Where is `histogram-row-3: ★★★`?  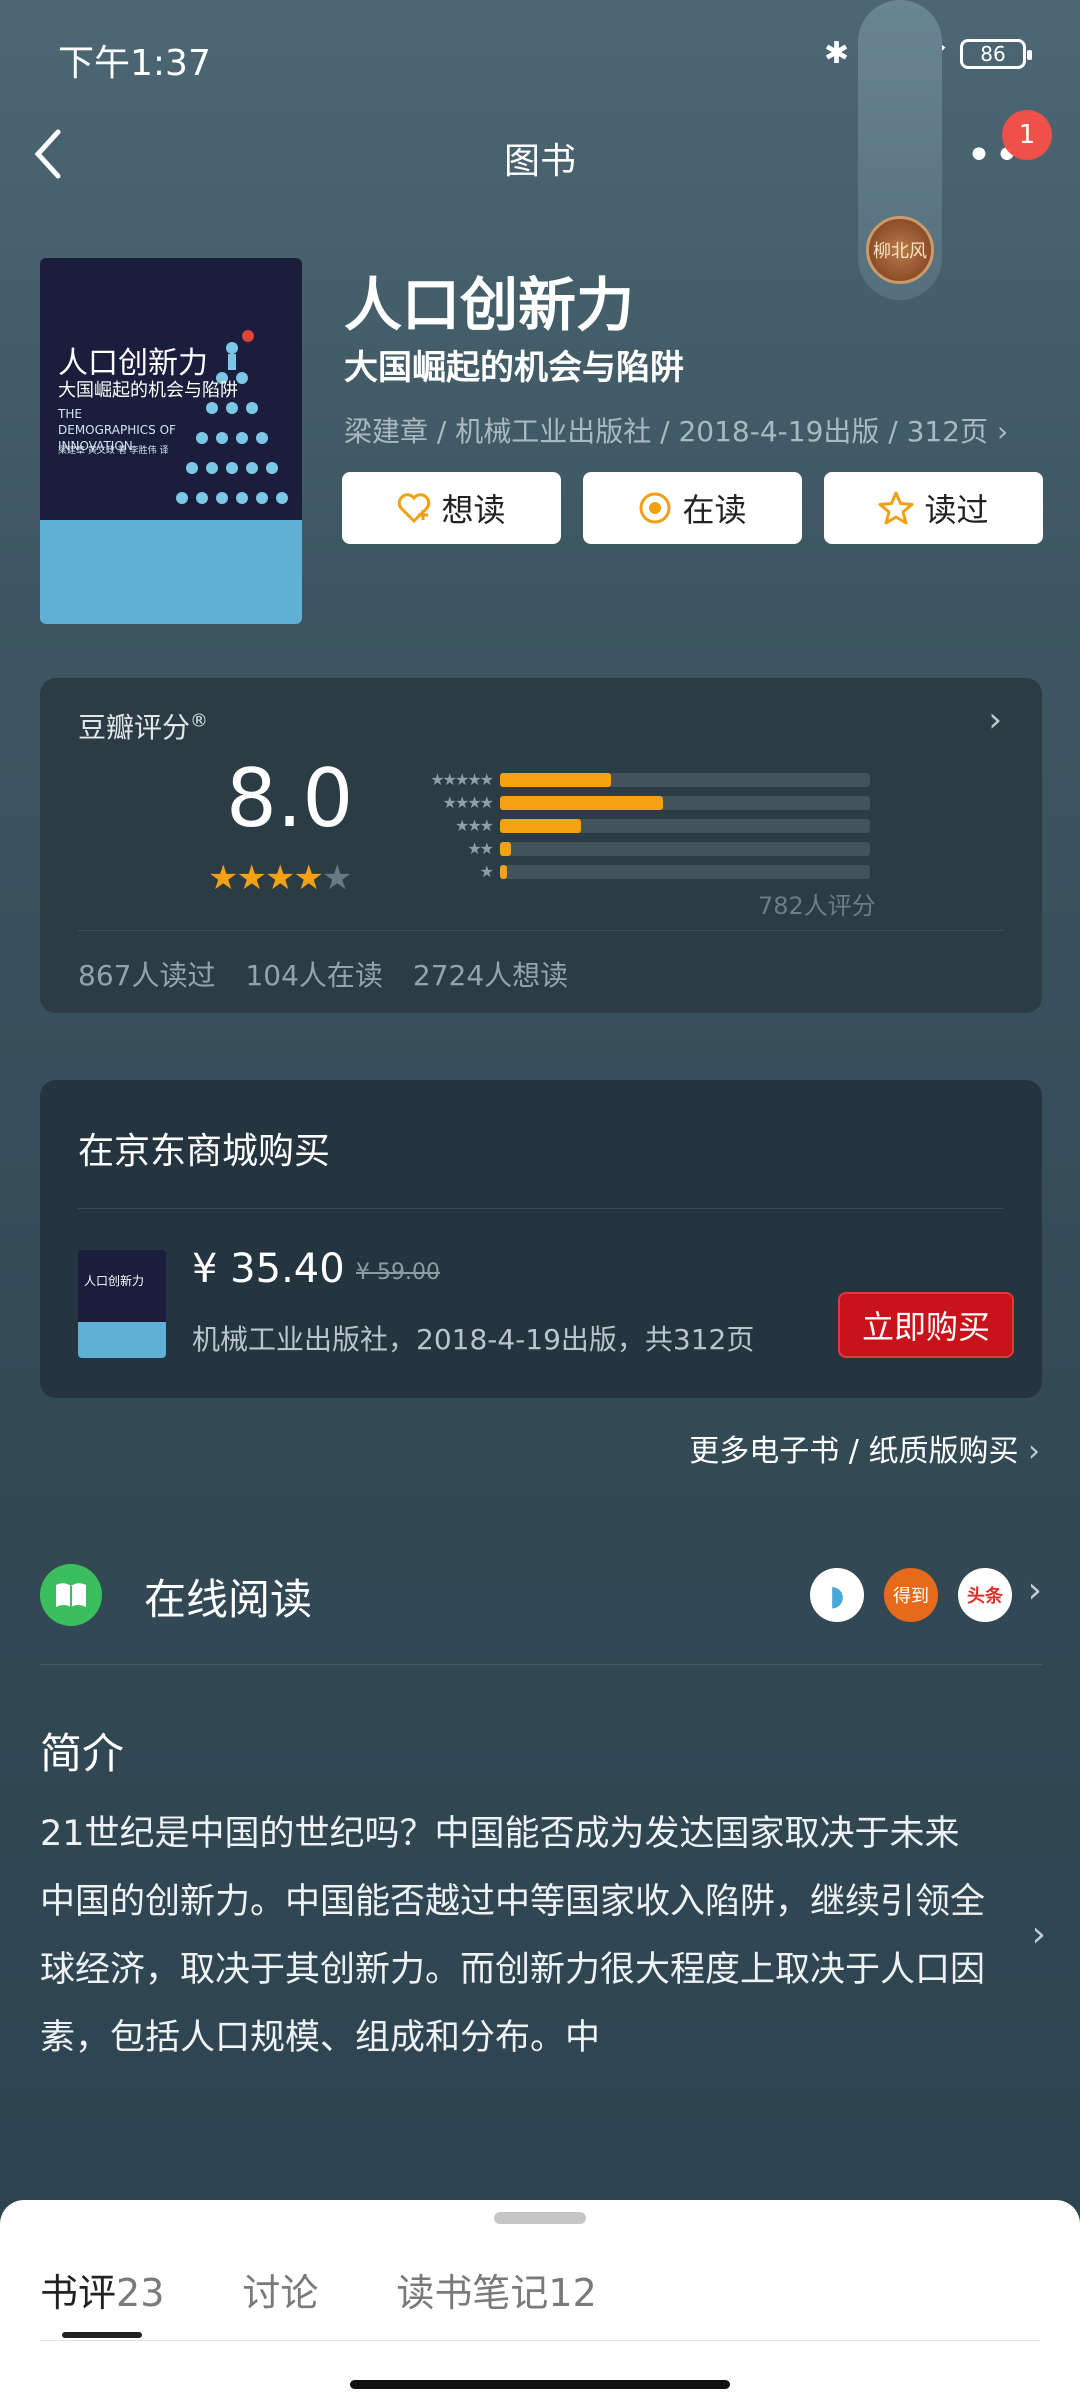 histogram-row-3: ★★★ is located at coordinates (635, 825).